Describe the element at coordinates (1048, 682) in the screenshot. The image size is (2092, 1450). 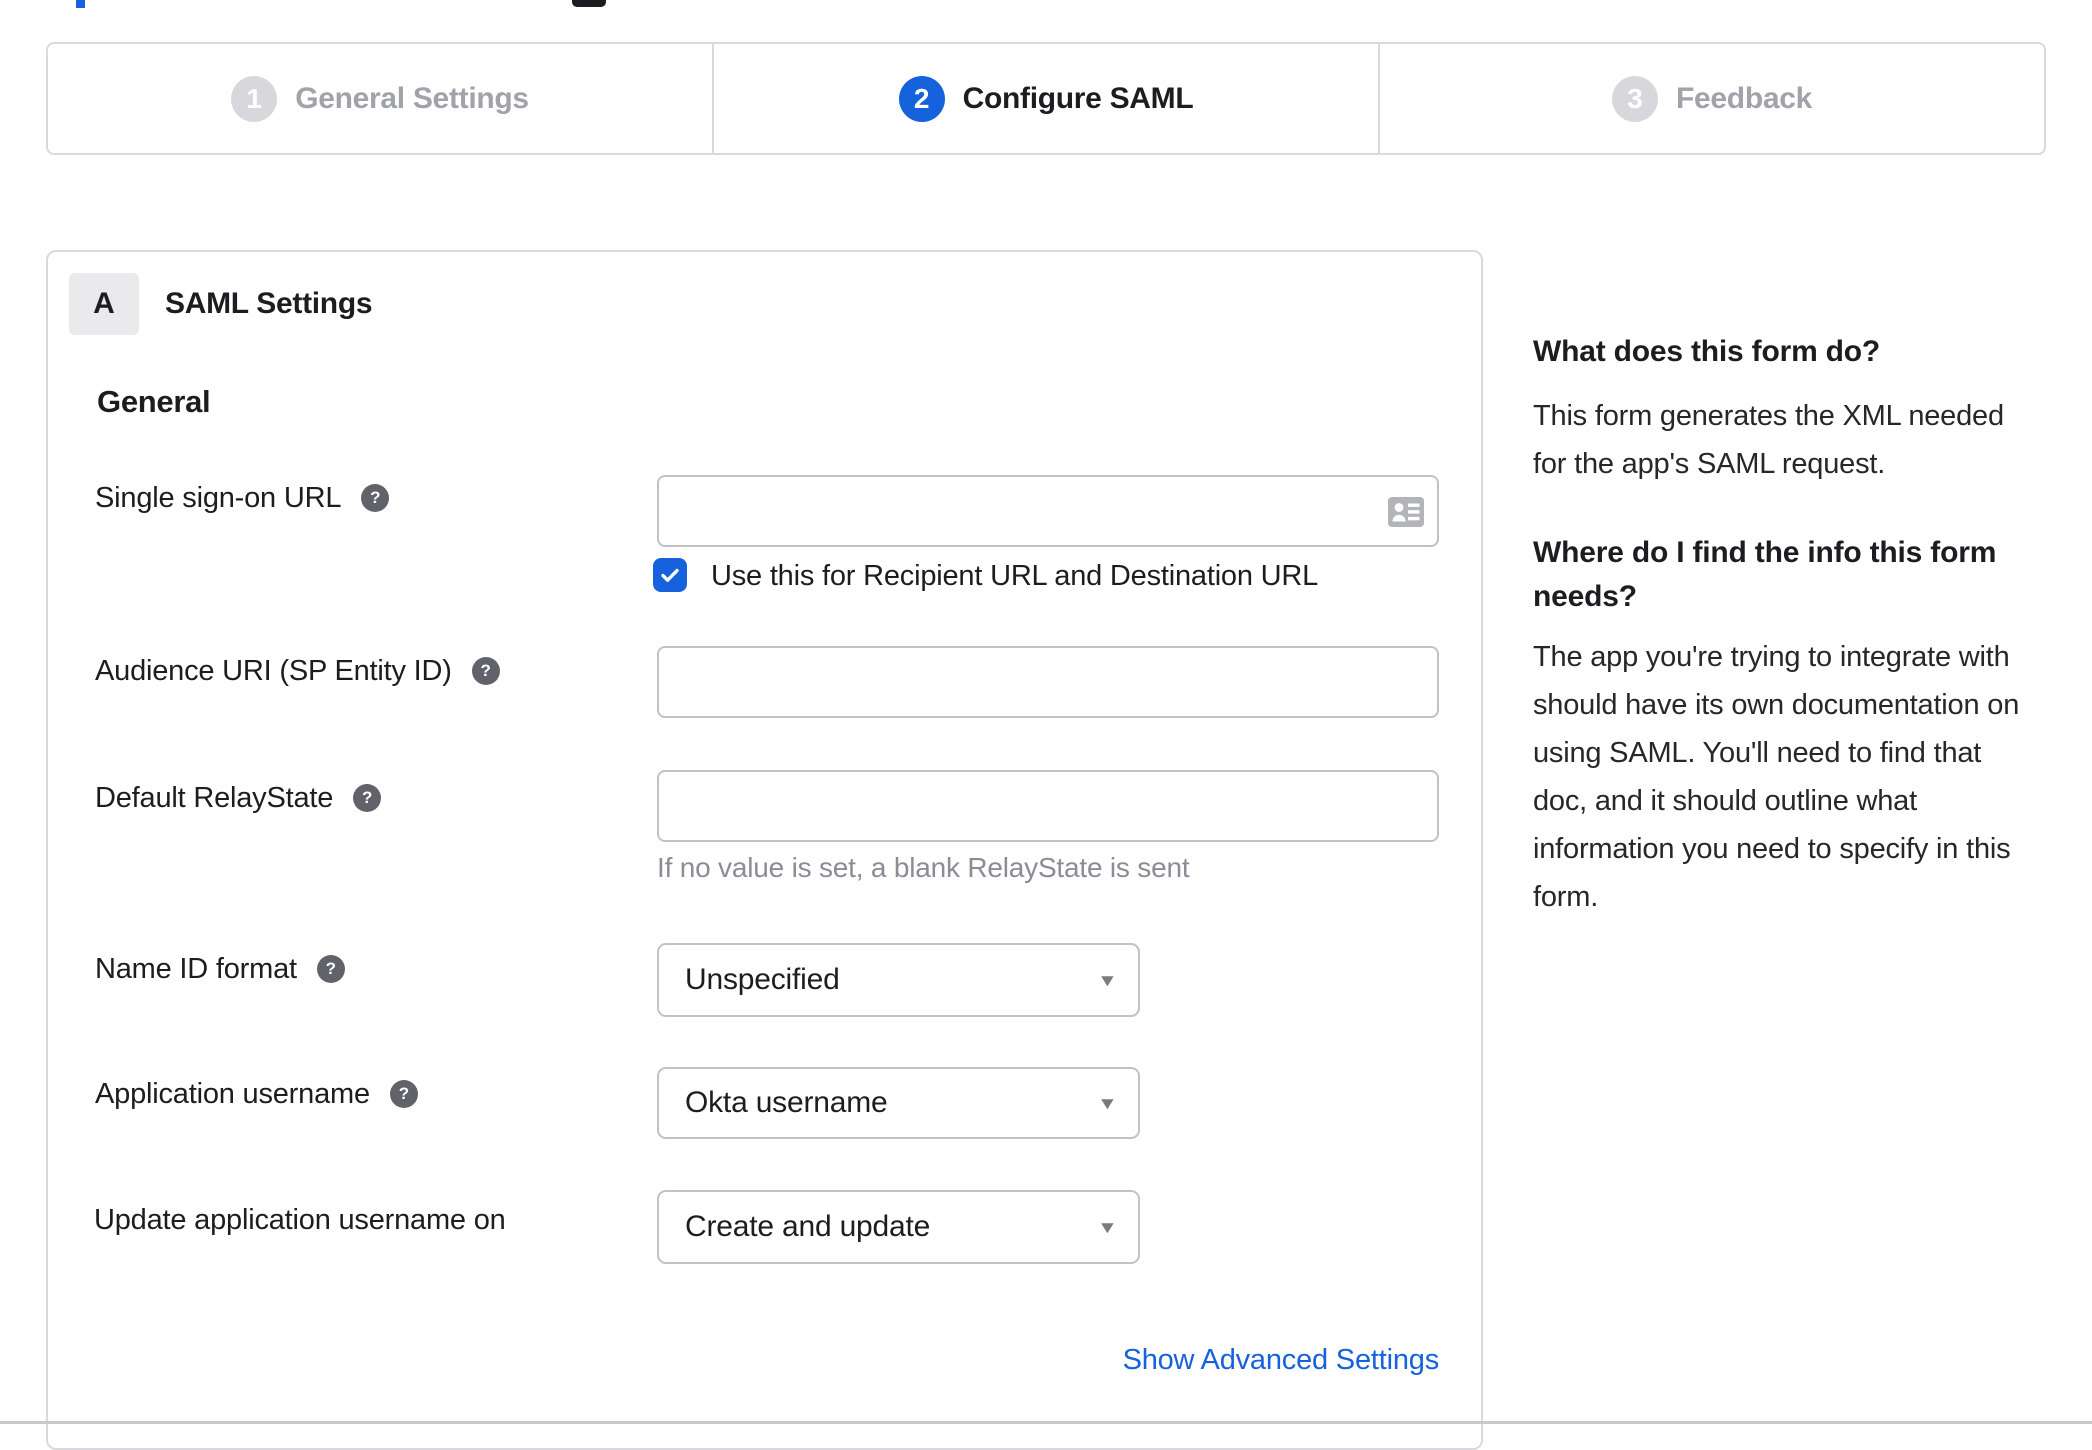
I see `audience-uri-input` at that location.